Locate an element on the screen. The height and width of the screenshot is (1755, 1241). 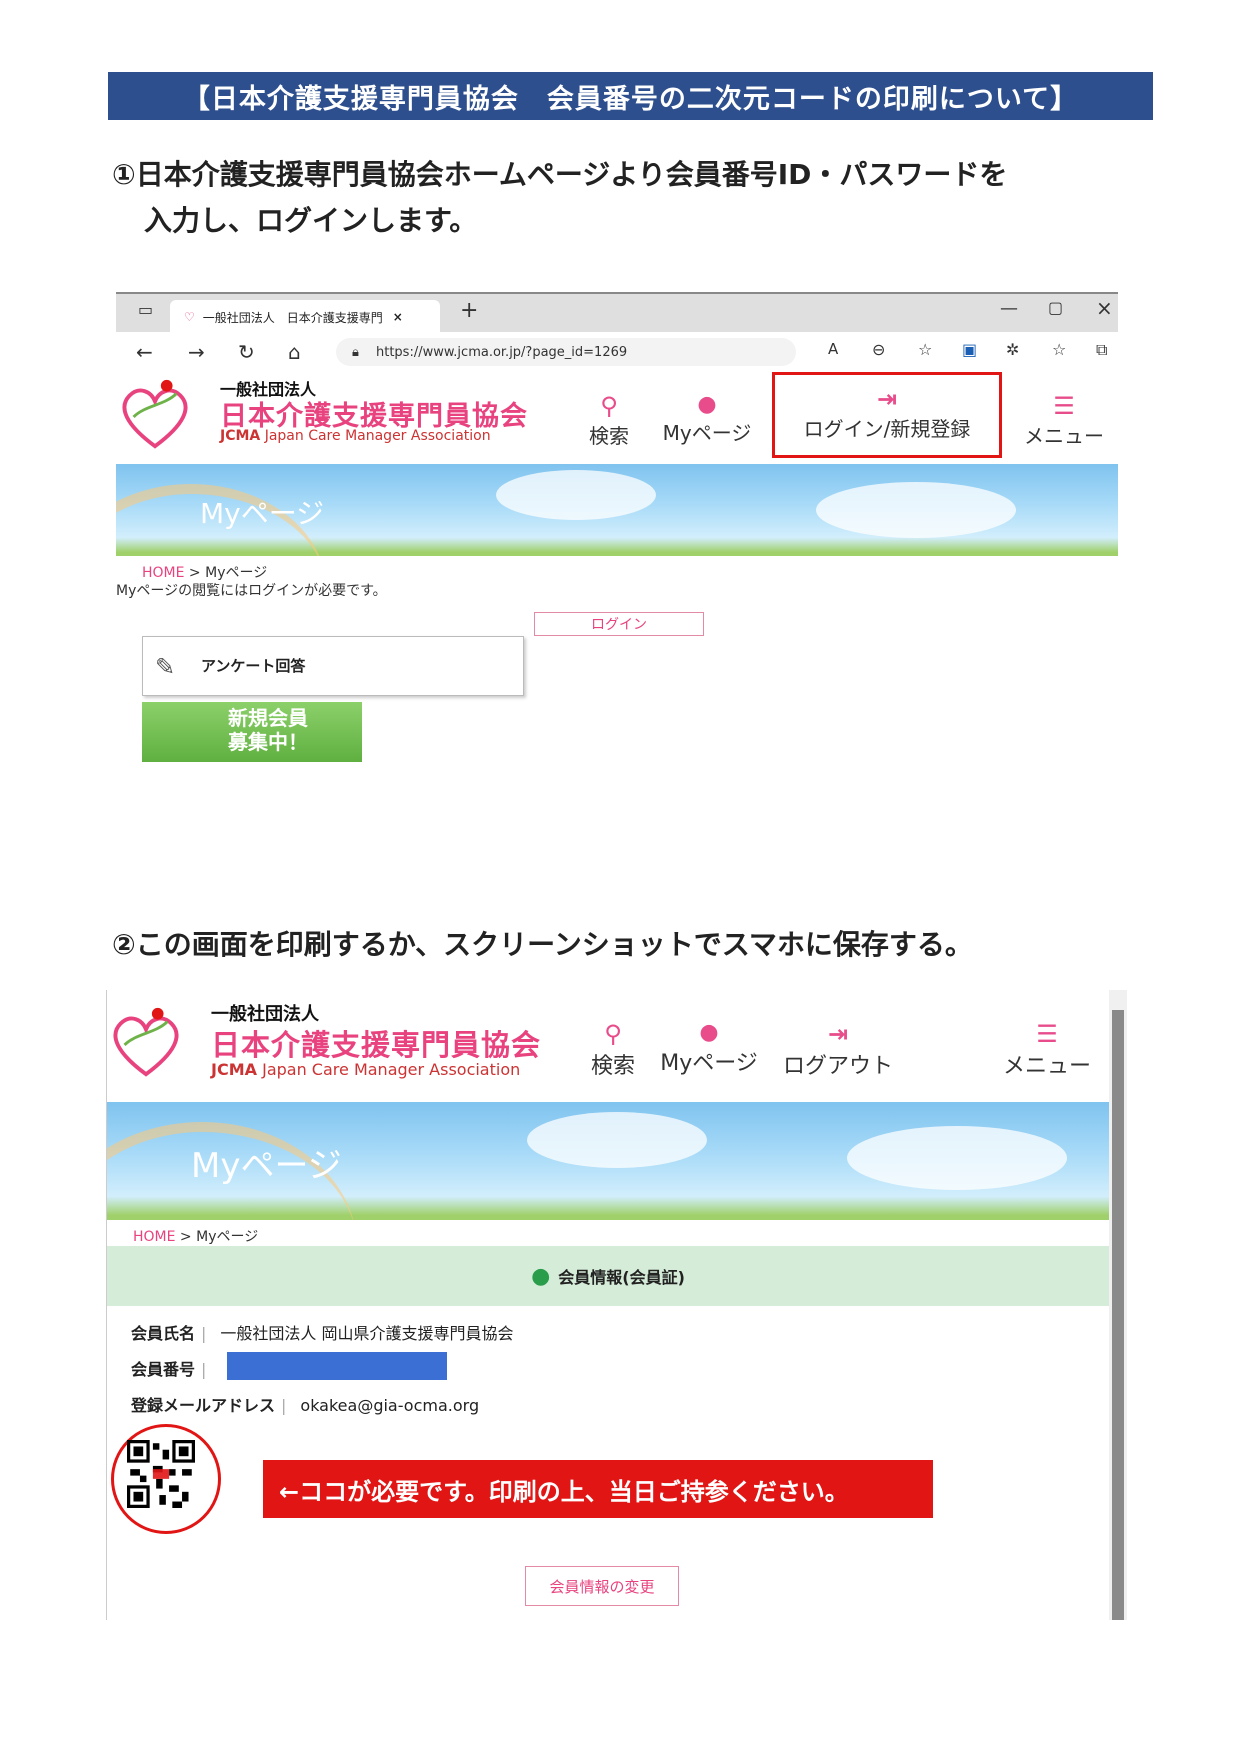
org-name: 日本介護支援専門員協会 is located at coordinates (376, 1045).